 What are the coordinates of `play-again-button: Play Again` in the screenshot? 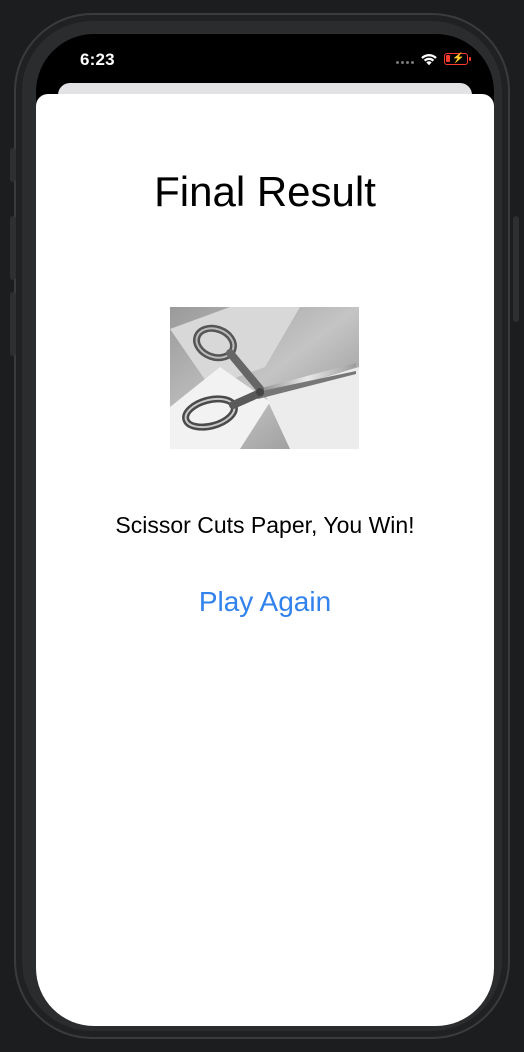 It's located at (265, 602).